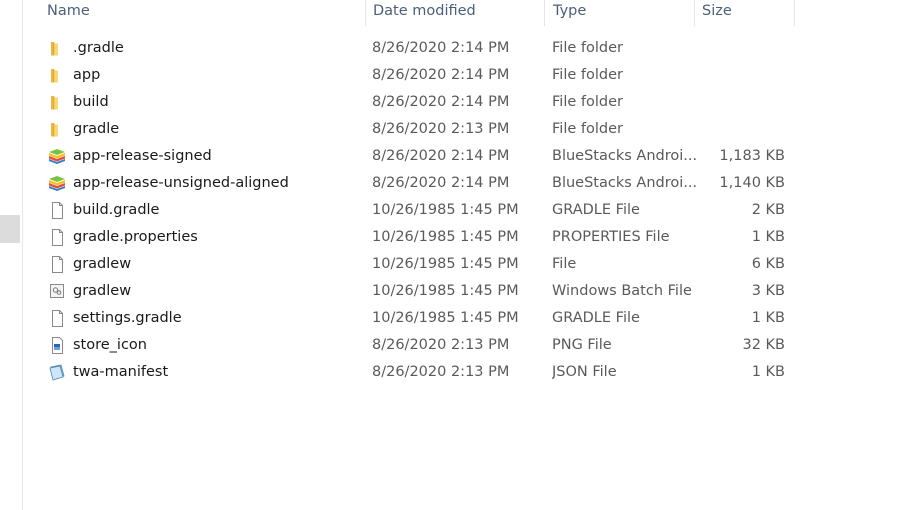  I want to click on navigation-pane-scrollbar-thumb, so click(10, 229).